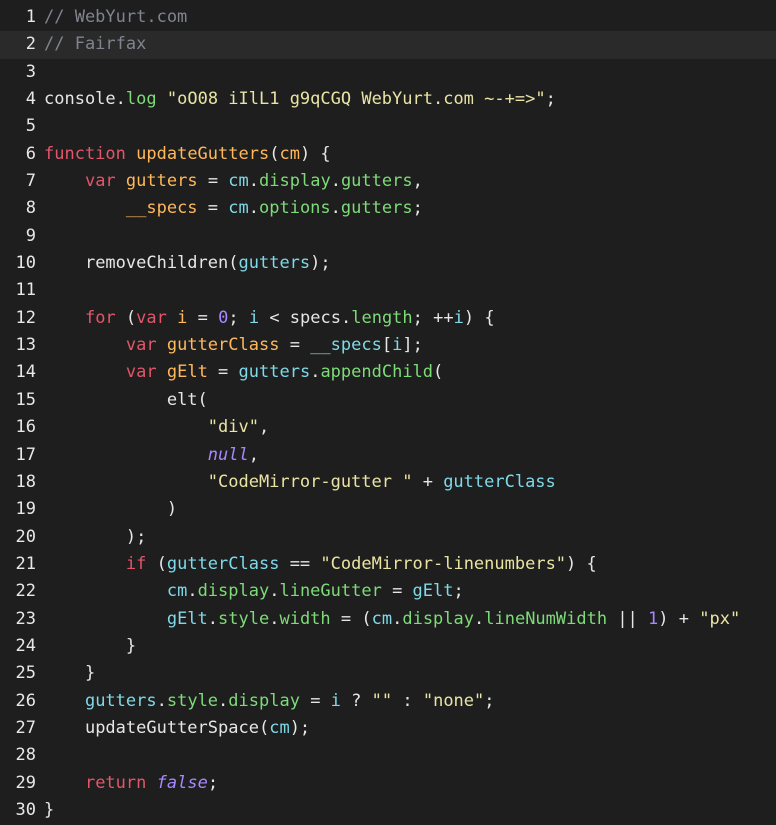 The width and height of the screenshot is (776, 825). What do you see at coordinates (120, 700) in the screenshot?
I see `code-token: gutters` at bounding box center [120, 700].